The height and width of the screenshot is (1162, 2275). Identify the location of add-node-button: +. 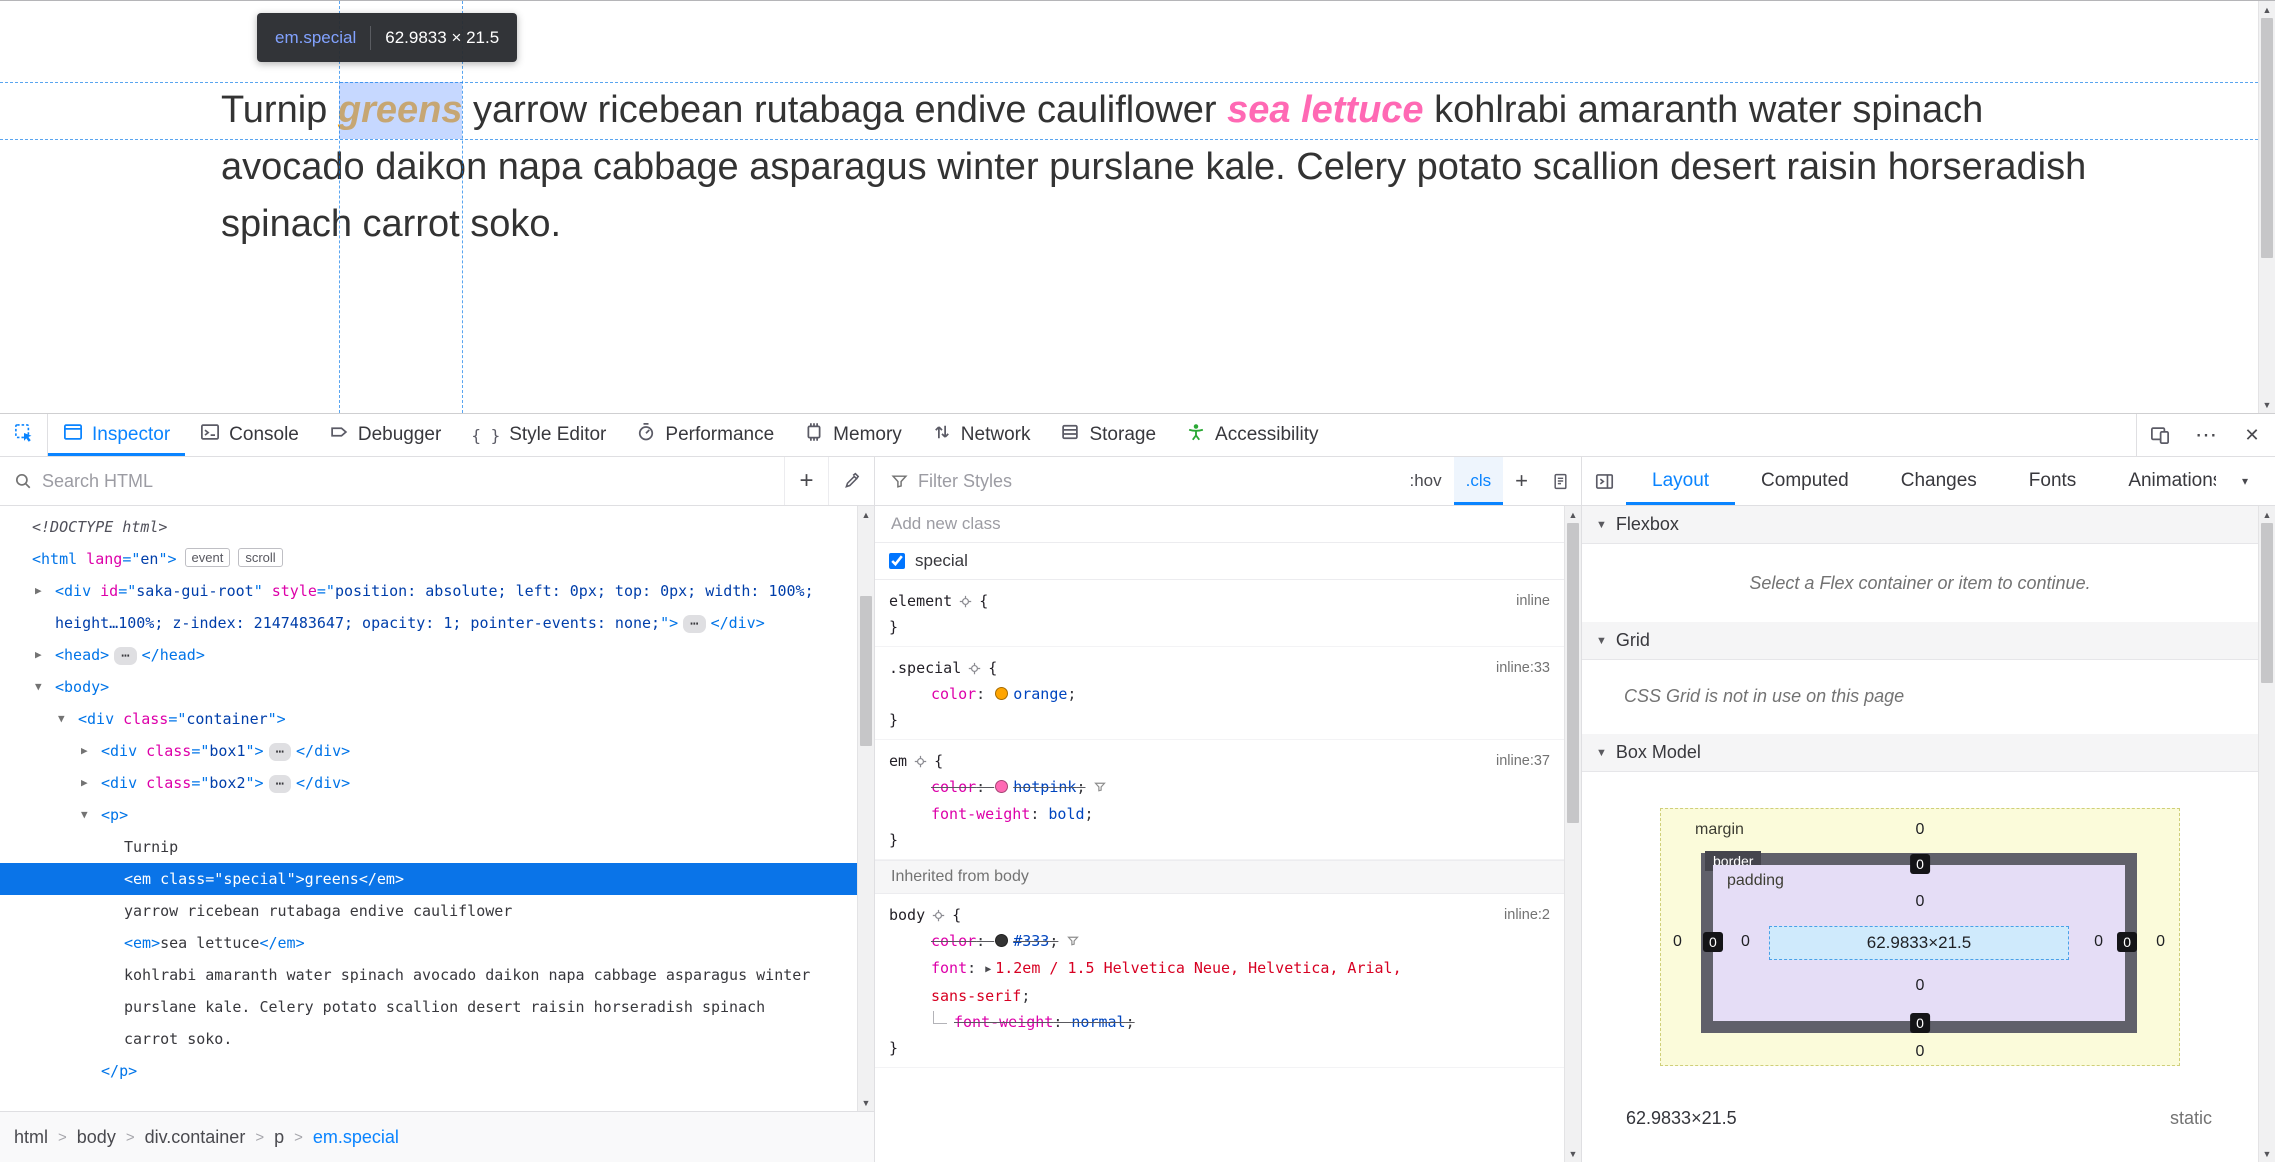
(806, 481).